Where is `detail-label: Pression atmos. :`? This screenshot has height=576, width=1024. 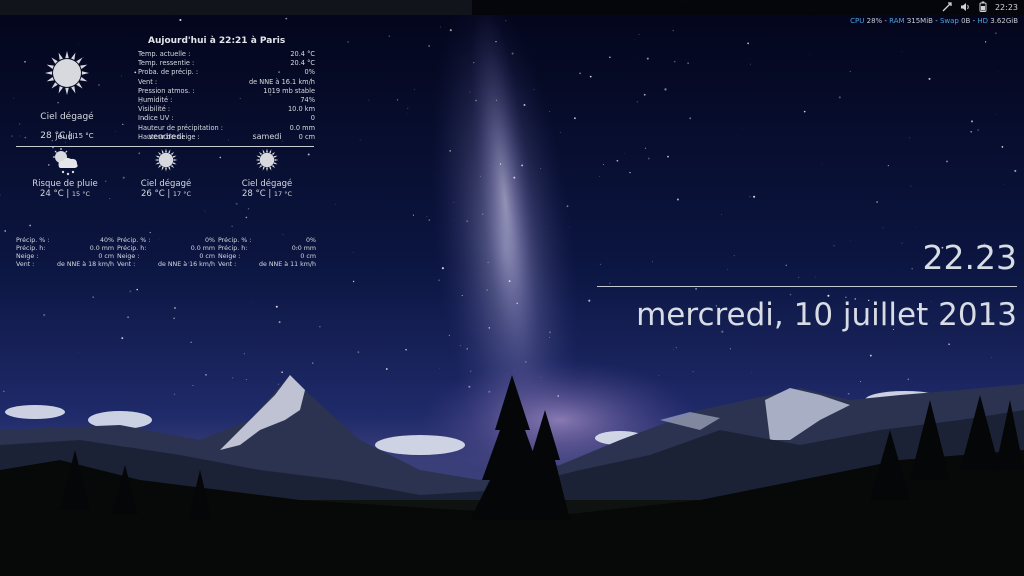 detail-label: Pression atmos. : is located at coordinates (166, 90).